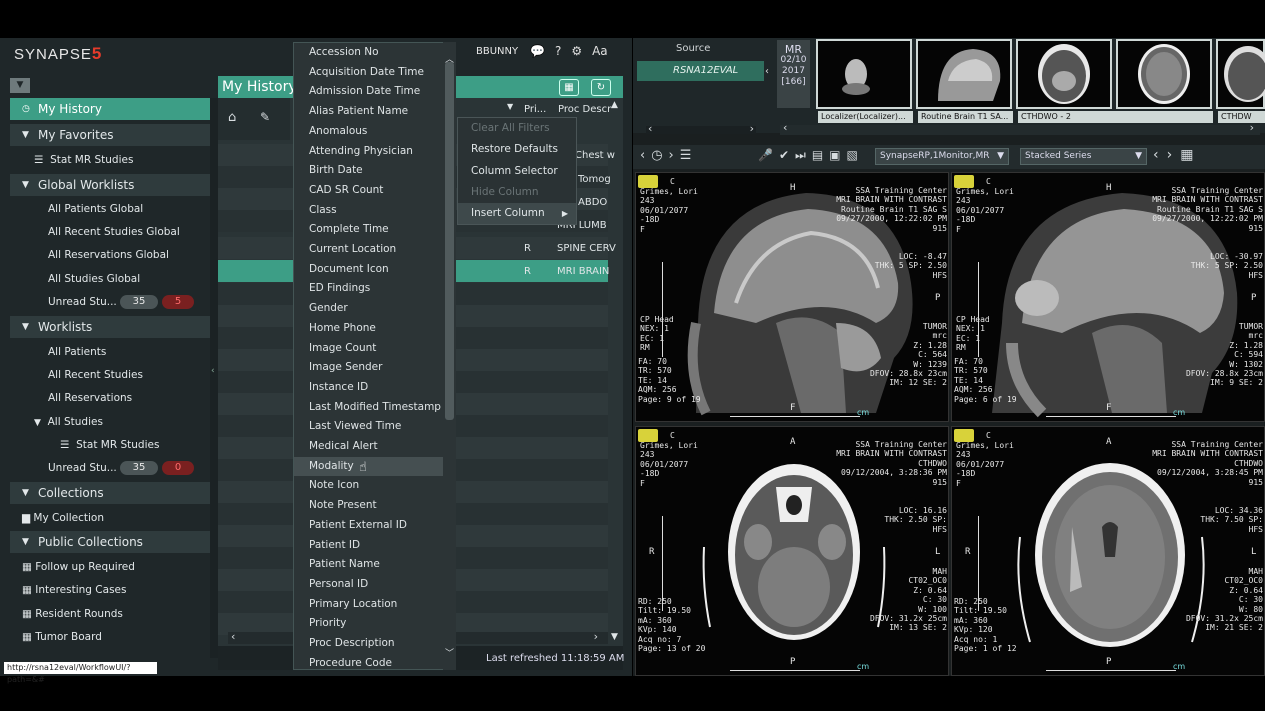 The width and height of the screenshot is (1265, 711). I want to click on sidebar-item-my-history: ◷ My History, so click(110, 109).